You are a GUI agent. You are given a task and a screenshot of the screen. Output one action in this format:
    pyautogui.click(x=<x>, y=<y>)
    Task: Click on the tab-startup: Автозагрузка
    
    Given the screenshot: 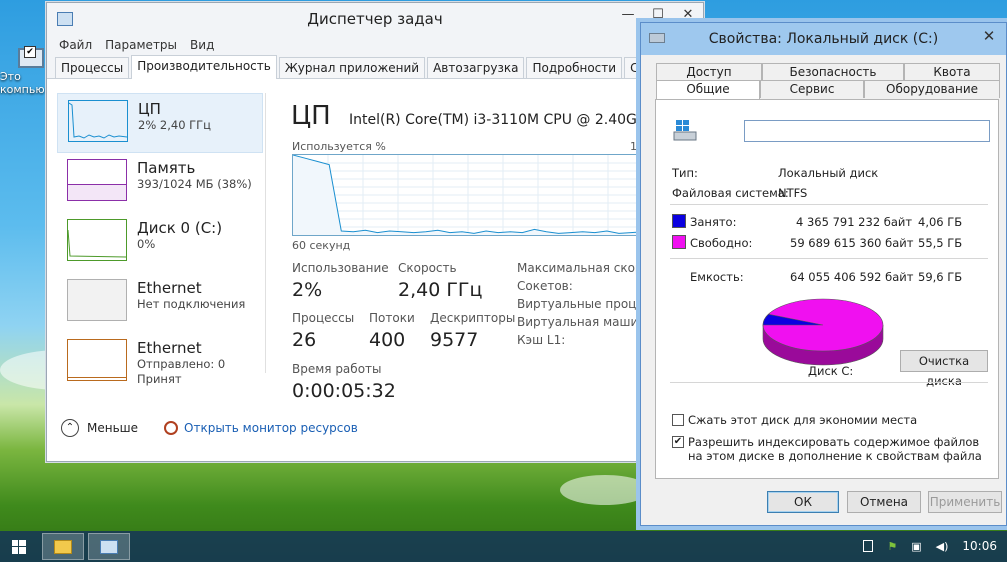 What is the action you would take?
    pyautogui.click(x=476, y=67)
    